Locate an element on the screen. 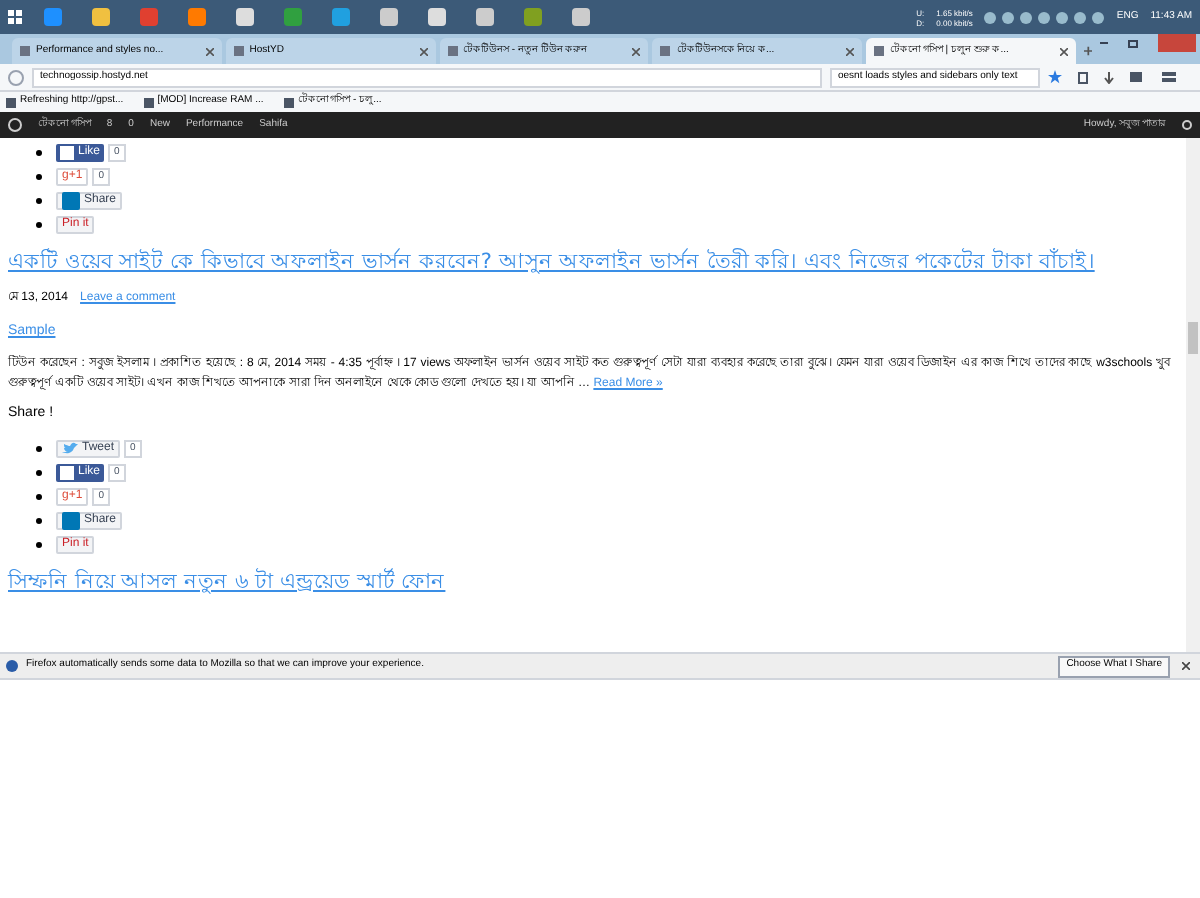 This screenshot has width=1200, height=898. start-windows-icon is located at coordinates (15, 17).